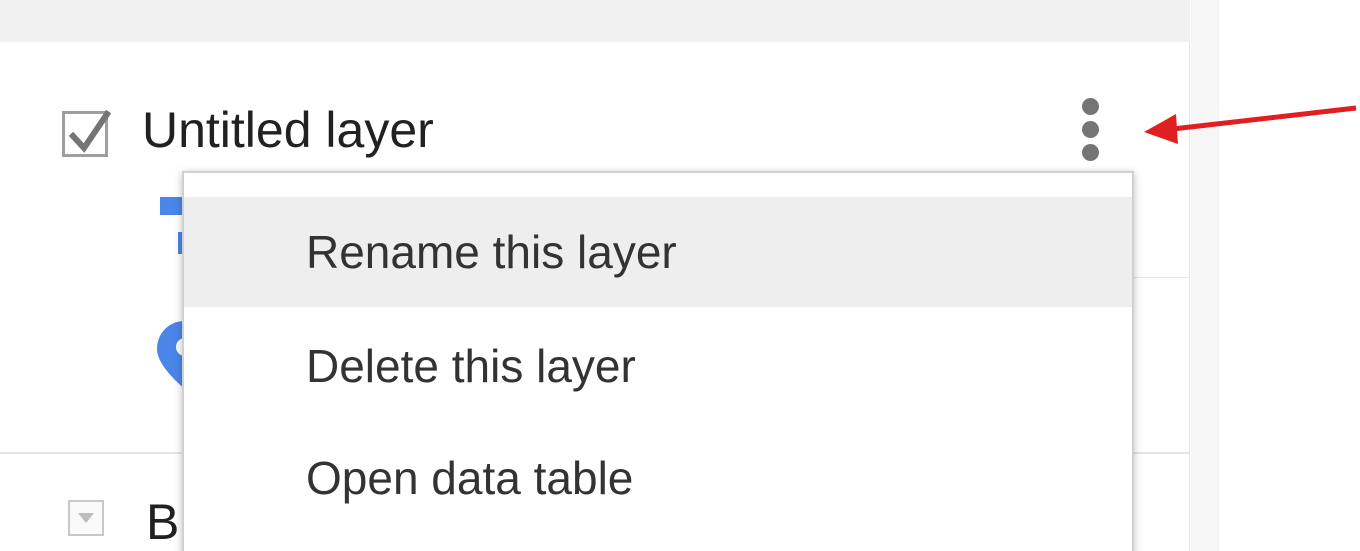  Describe the element at coordinates (595, 21) in the screenshot. I see `panel-header` at that location.